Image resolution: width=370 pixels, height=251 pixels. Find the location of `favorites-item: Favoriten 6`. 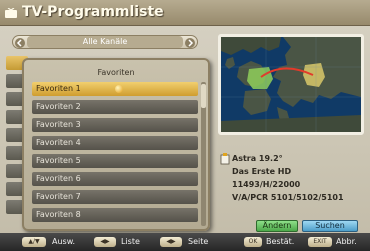

favorites-item: Favoriten 6 is located at coordinates (115, 179).